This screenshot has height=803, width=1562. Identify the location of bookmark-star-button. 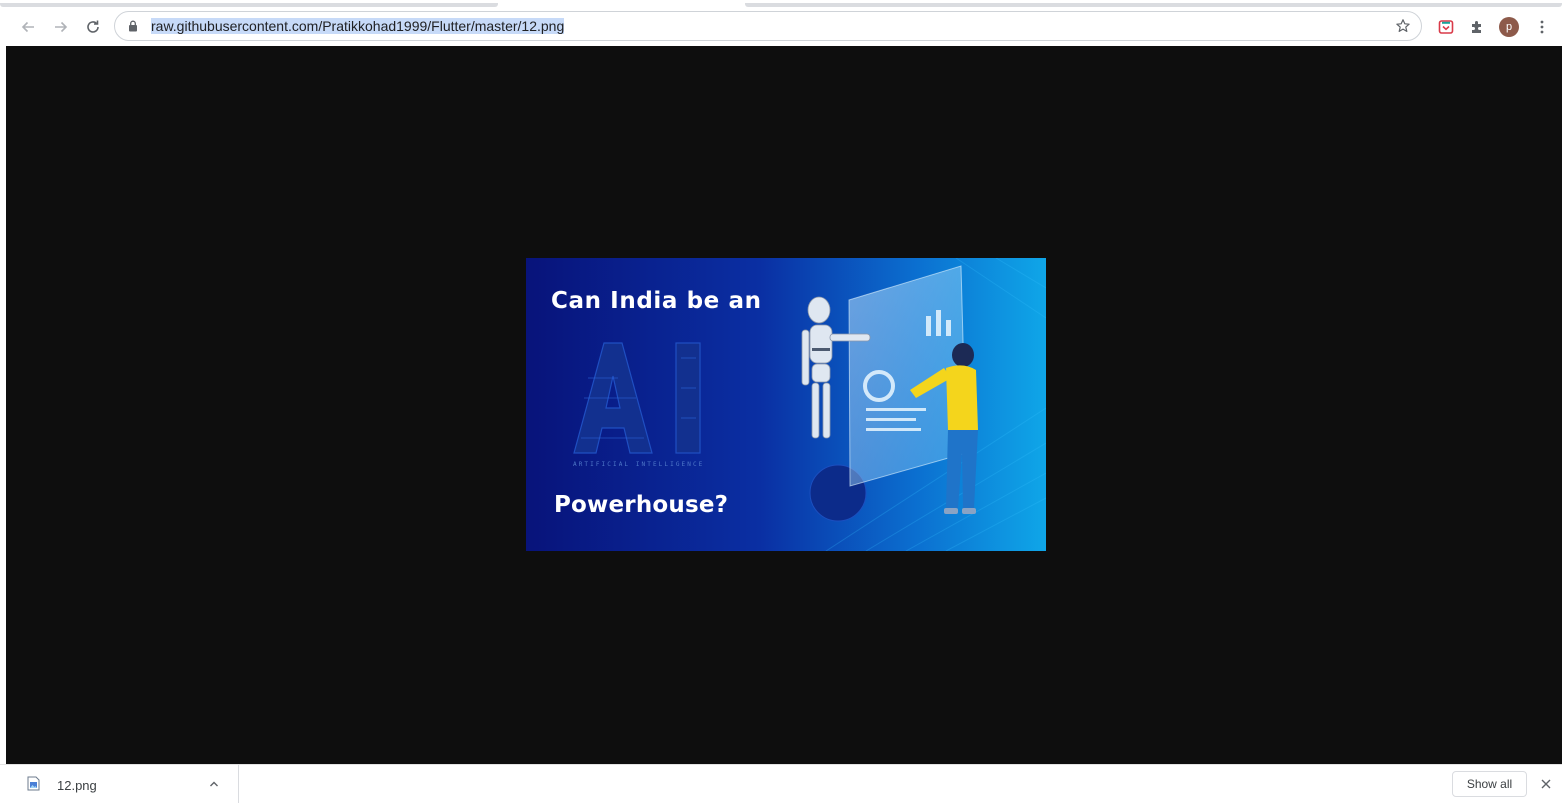
(1403, 26).